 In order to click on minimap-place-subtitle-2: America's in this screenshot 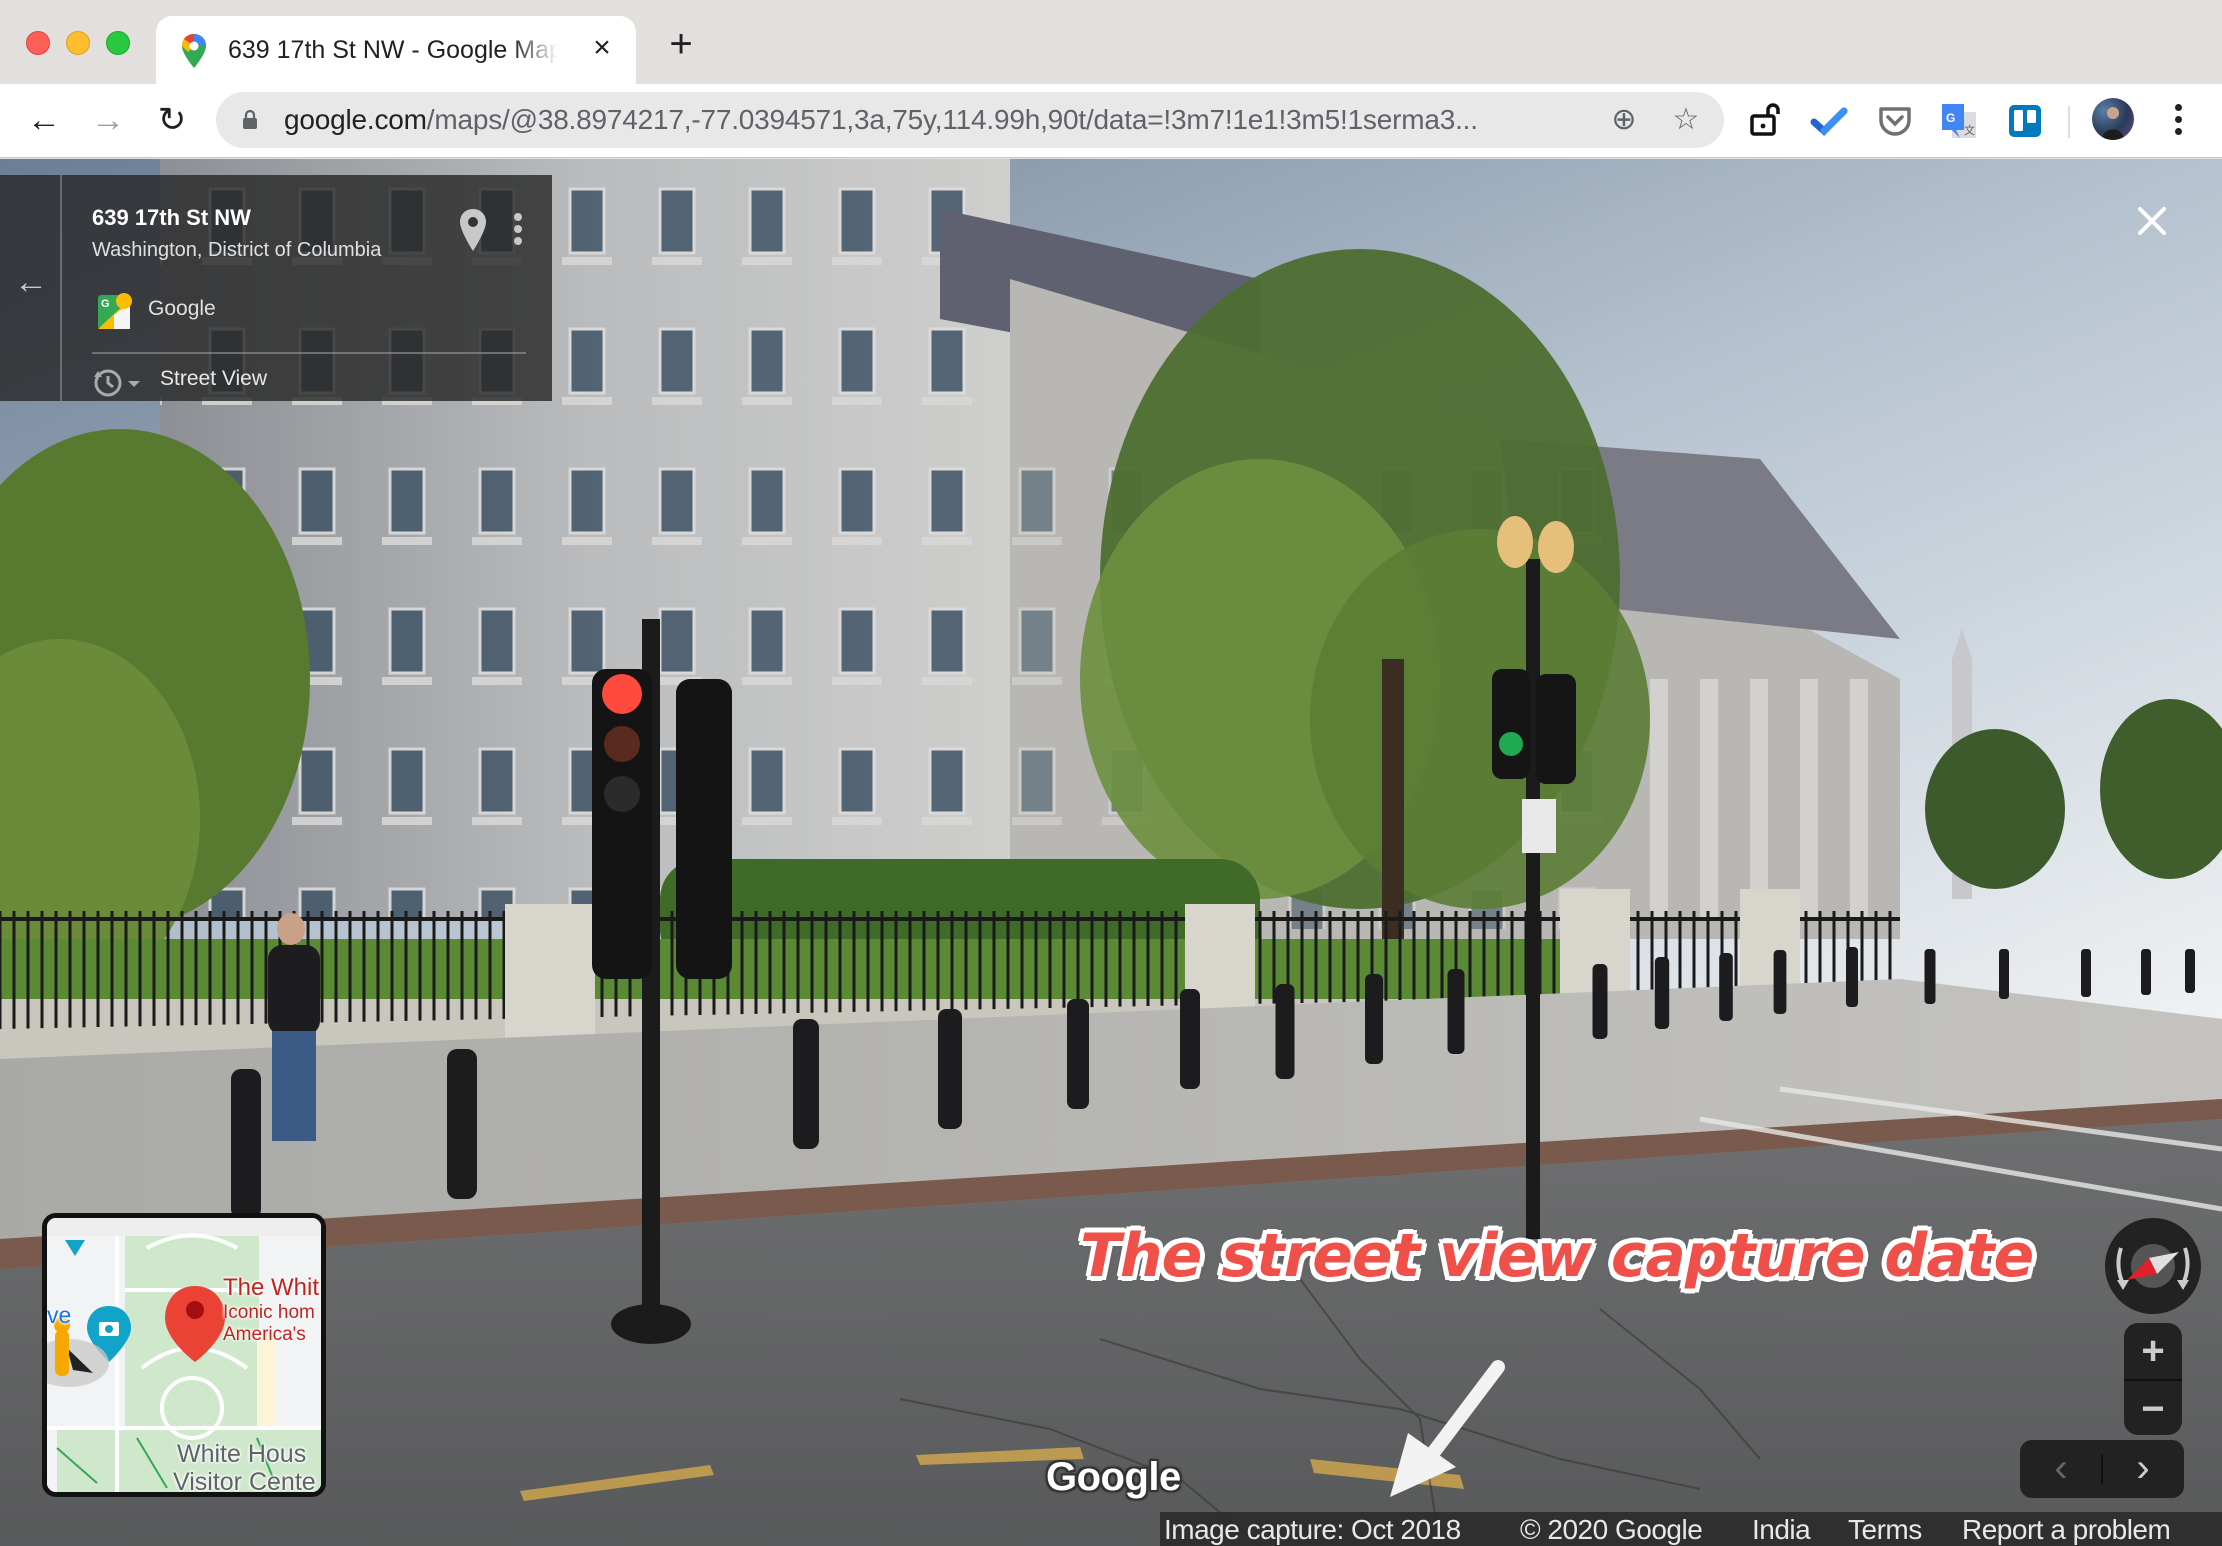, I will do `click(264, 1334)`.